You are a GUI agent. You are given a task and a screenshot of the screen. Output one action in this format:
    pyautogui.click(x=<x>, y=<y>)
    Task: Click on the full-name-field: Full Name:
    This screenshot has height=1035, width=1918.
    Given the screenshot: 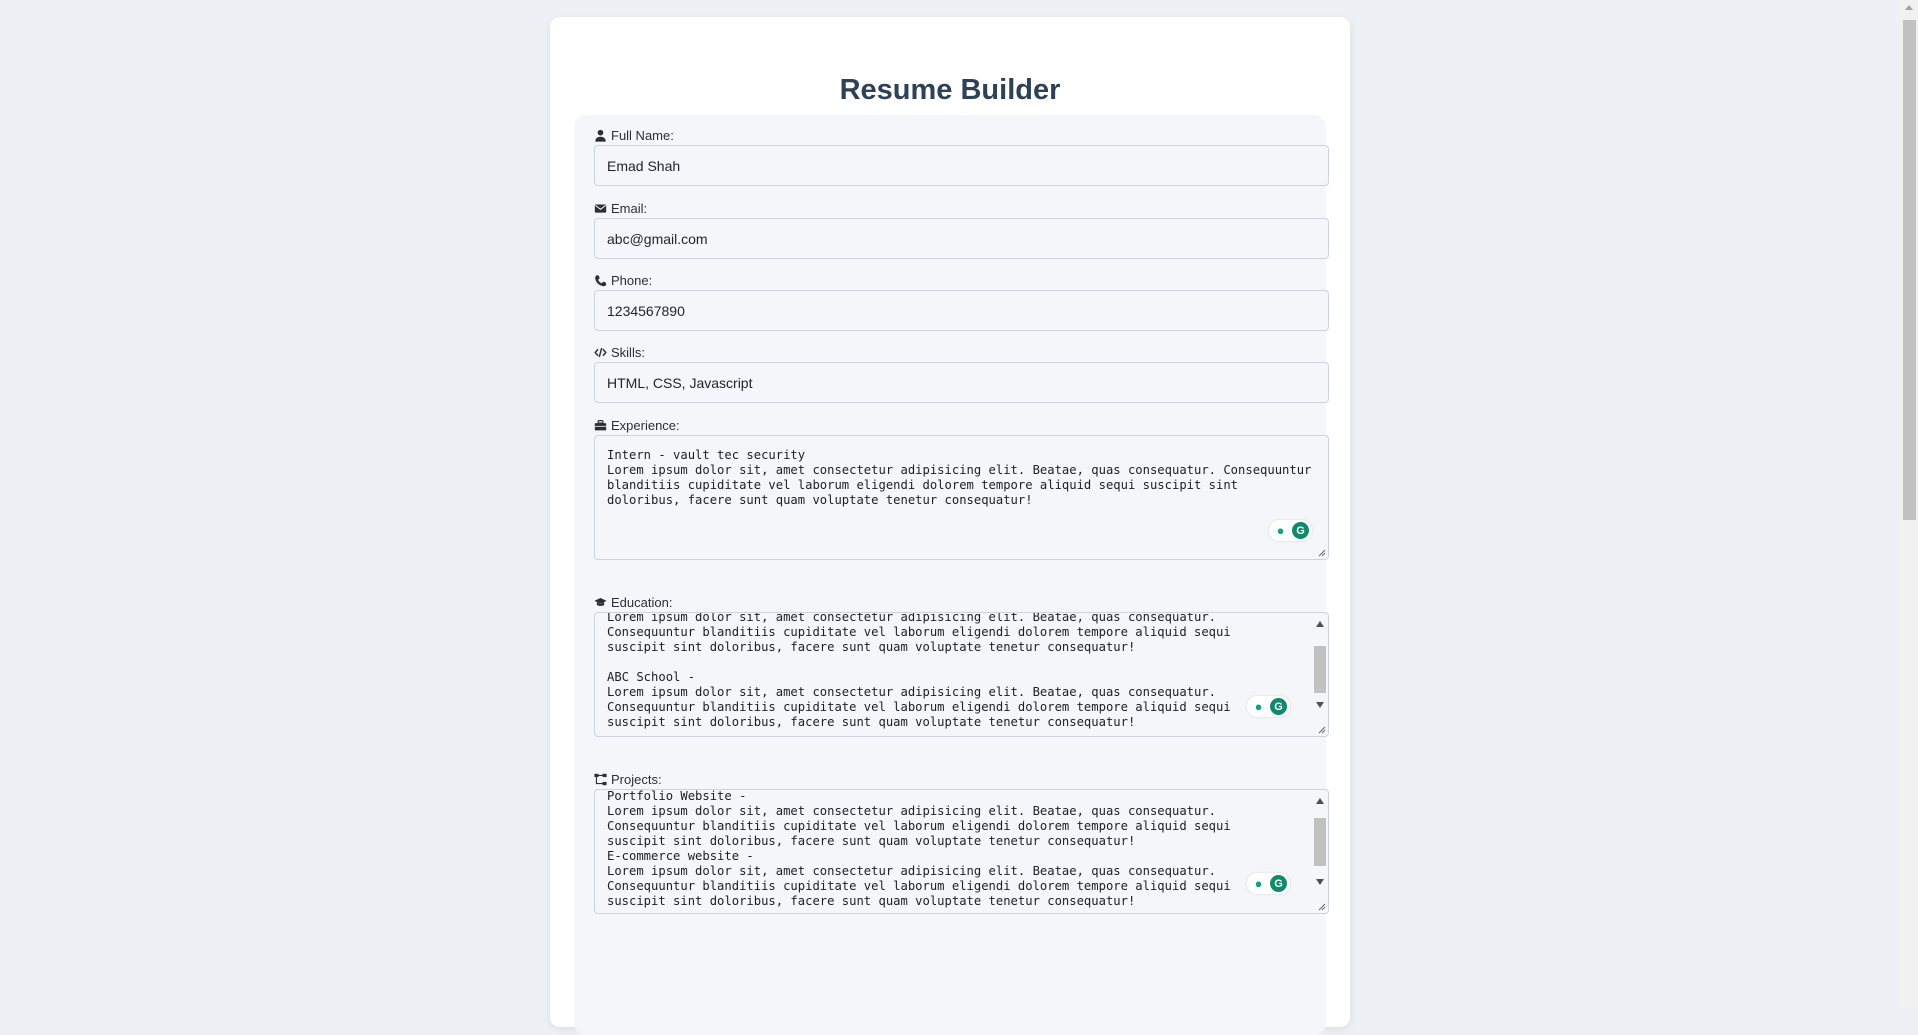 What is the action you would take?
    pyautogui.click(x=961, y=156)
    